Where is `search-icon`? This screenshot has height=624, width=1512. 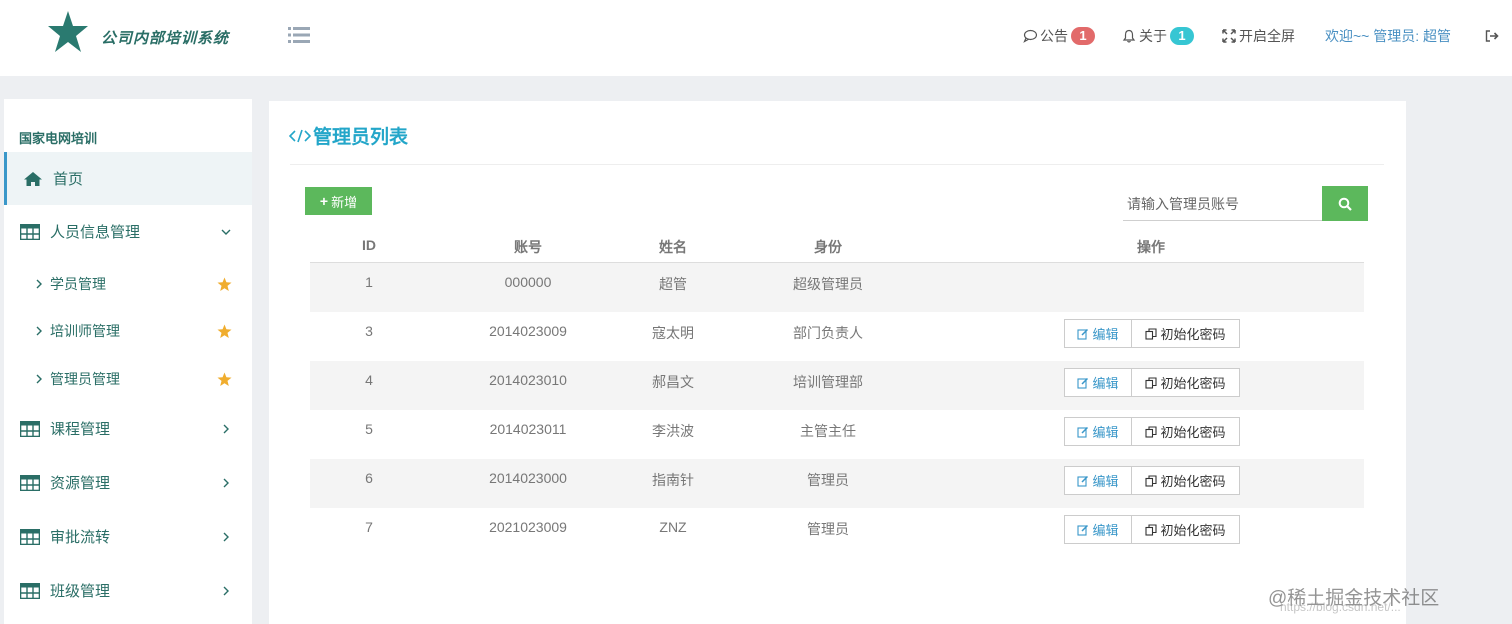
search-icon is located at coordinates (1345, 204).